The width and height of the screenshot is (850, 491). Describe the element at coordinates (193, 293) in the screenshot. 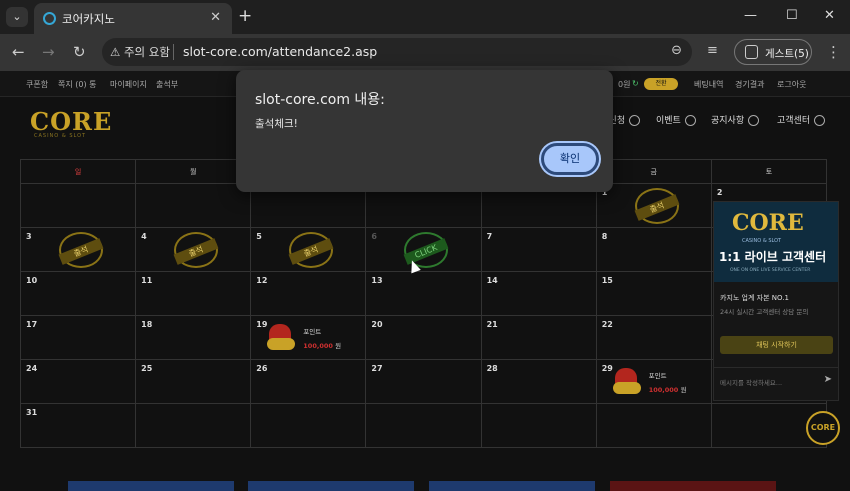

I see `day-cell: 11` at that location.